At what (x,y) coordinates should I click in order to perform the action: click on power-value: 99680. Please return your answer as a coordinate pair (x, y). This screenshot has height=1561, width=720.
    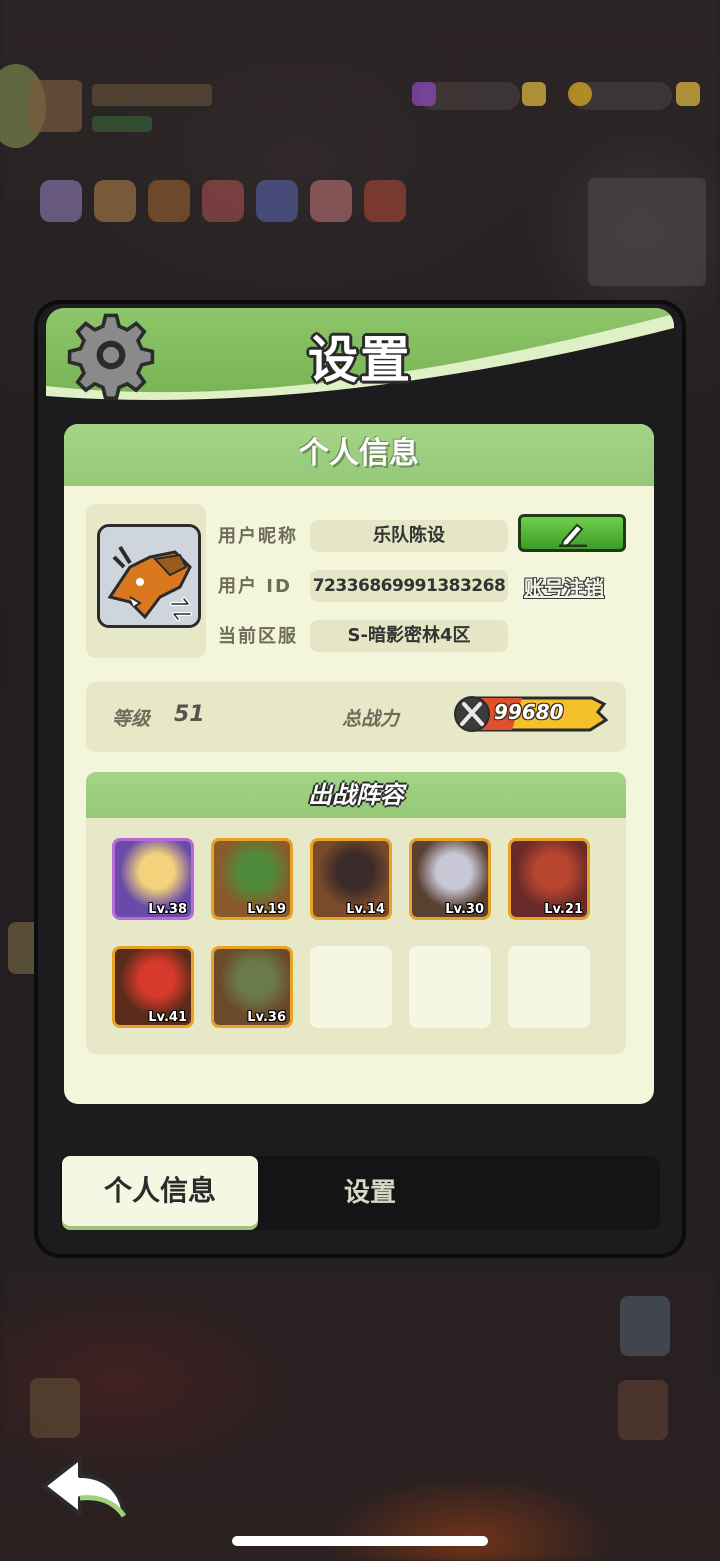
    Looking at the image, I should click on (529, 712).